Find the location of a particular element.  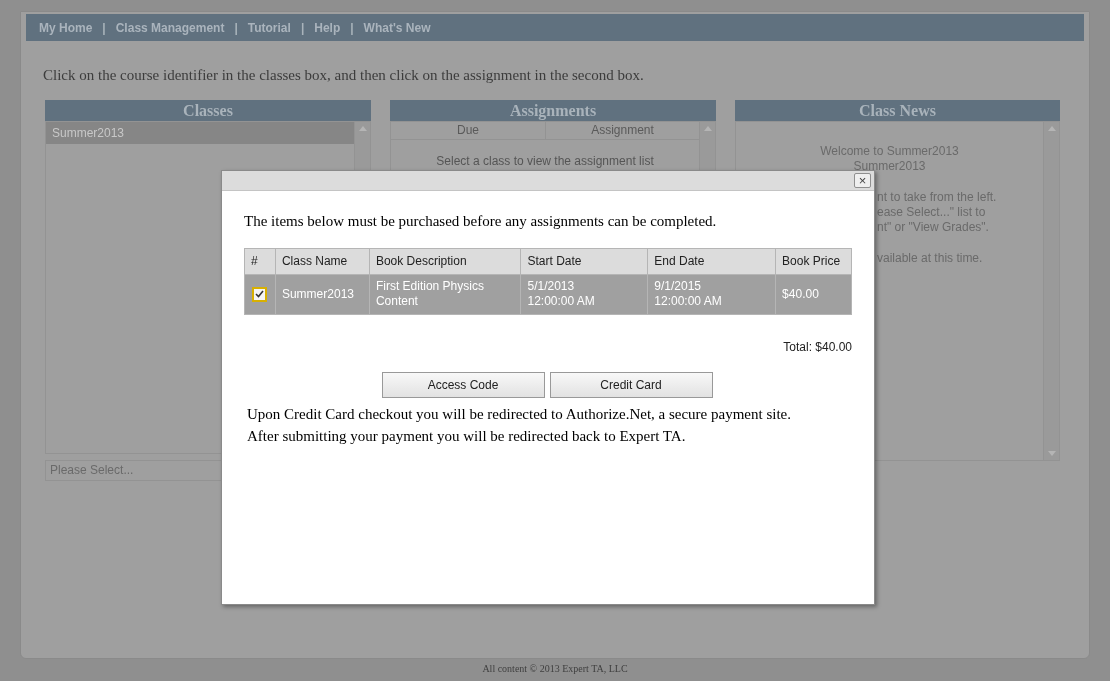

table-cell: 5/1/2013 12:00:00 AM is located at coordinates (584, 294).